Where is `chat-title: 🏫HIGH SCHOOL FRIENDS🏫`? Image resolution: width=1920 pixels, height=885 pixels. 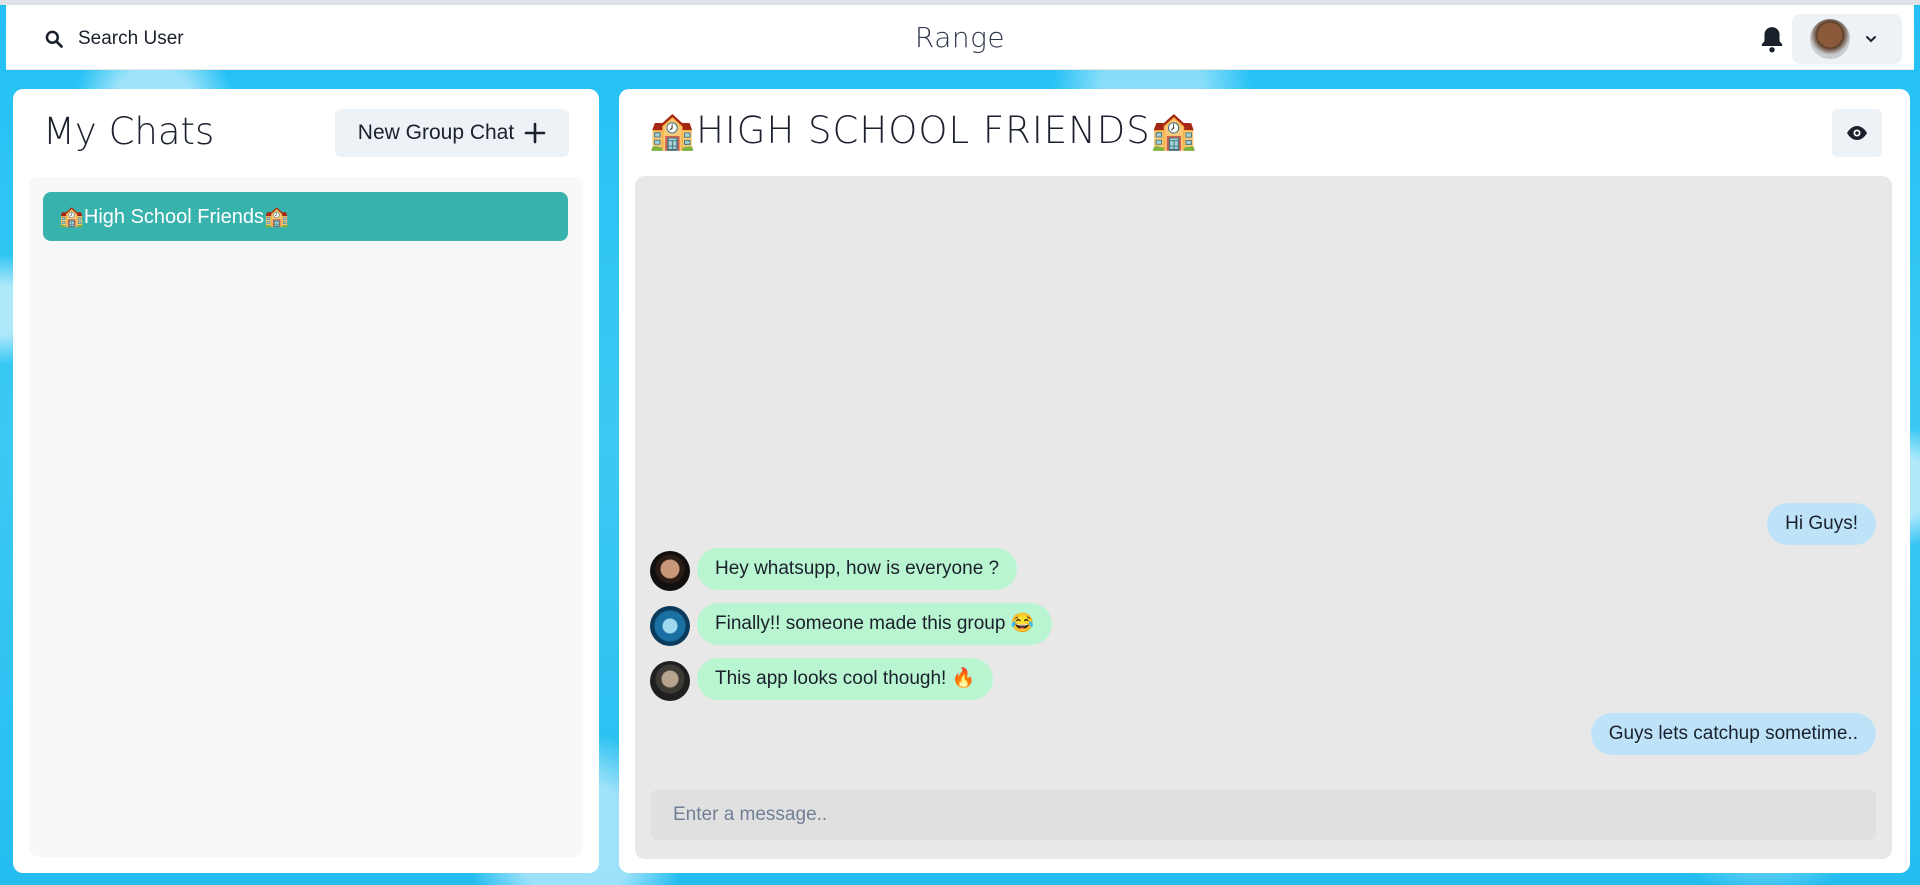 chat-title: 🏫HIGH SCHOOL FRIENDS🏫 is located at coordinates (923, 130).